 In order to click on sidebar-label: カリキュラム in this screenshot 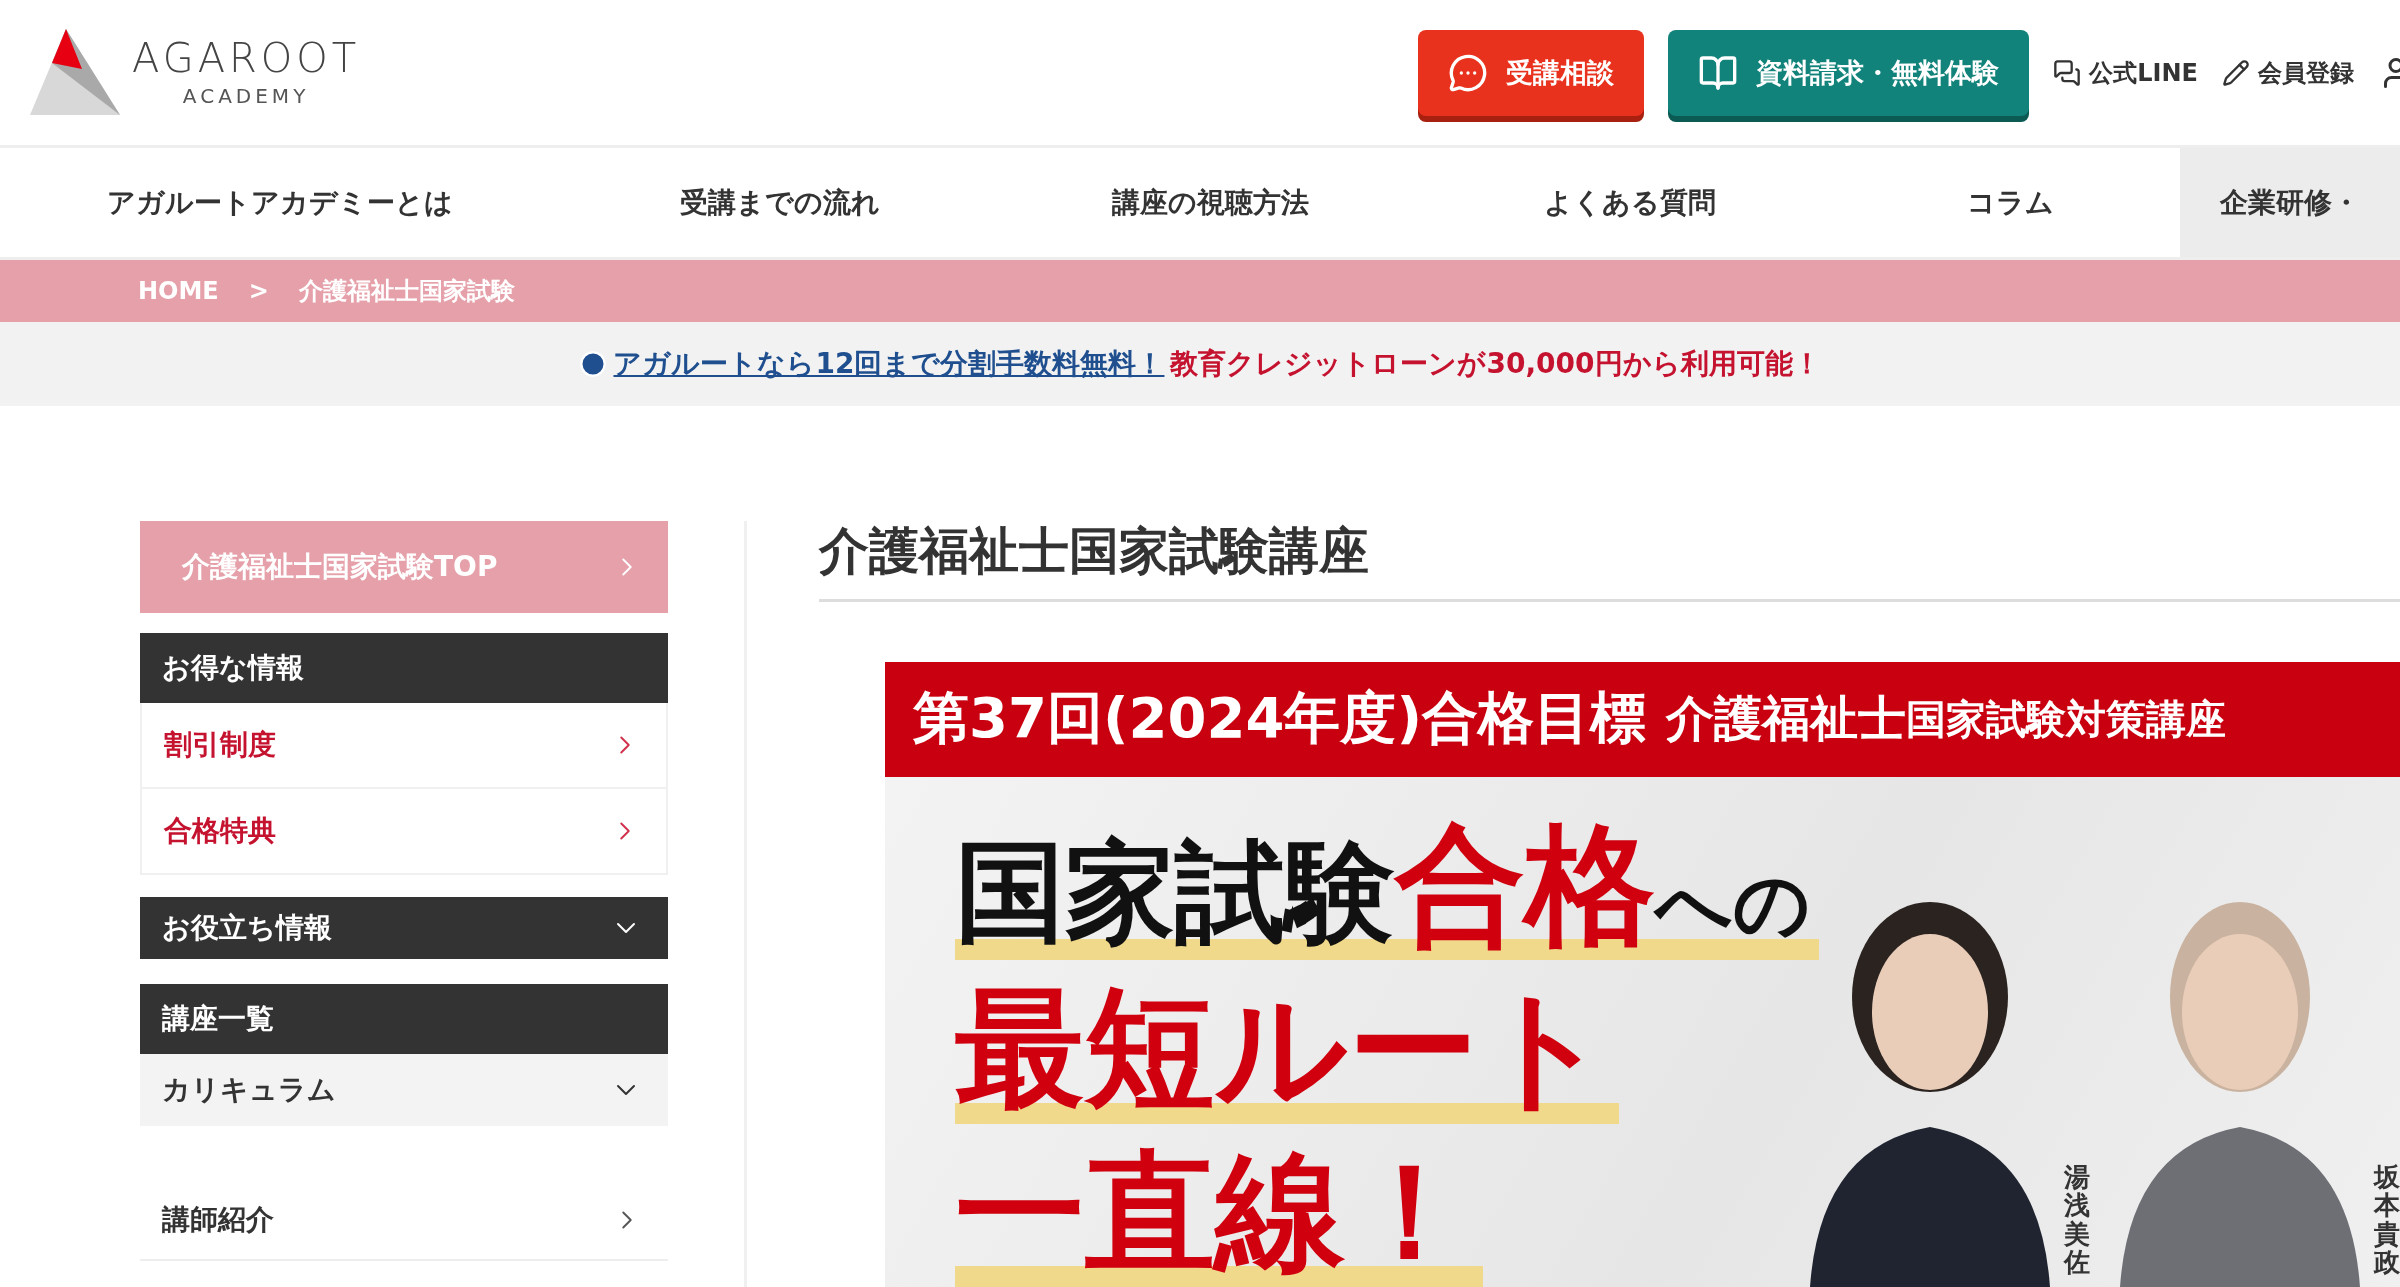, I will do `click(249, 1090)`.